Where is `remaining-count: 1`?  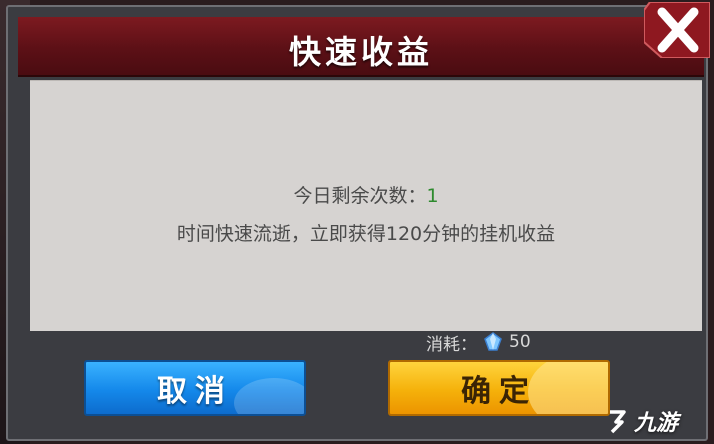 remaining-count: 1 is located at coordinates (432, 196).